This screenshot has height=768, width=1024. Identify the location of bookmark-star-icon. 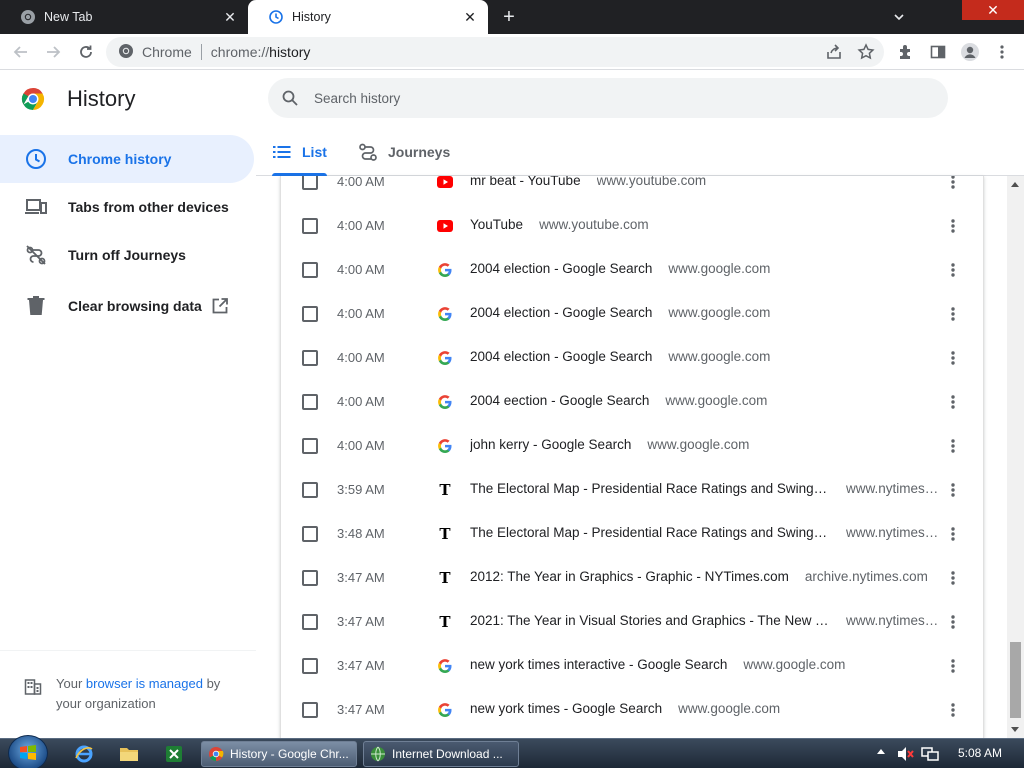
(866, 52).